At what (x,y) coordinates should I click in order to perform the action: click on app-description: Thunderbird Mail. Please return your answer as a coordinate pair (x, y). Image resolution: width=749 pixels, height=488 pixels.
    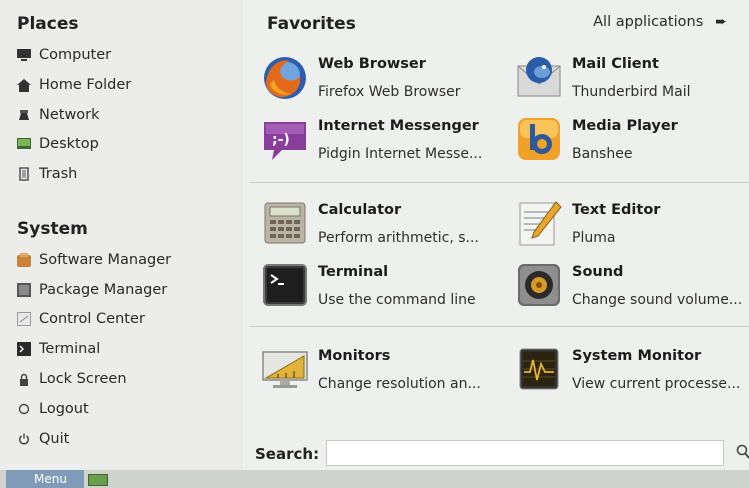
    Looking at the image, I should click on (631, 92).